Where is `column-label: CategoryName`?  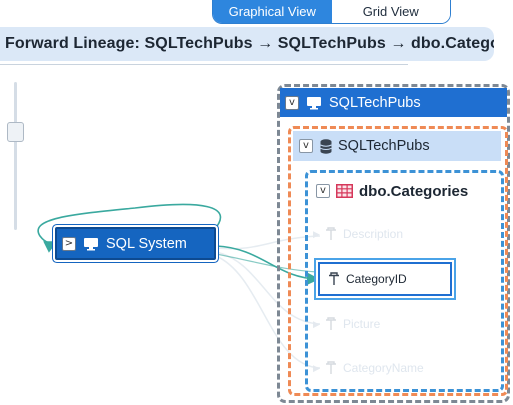
column-label: CategoryName is located at coordinates (383, 368).